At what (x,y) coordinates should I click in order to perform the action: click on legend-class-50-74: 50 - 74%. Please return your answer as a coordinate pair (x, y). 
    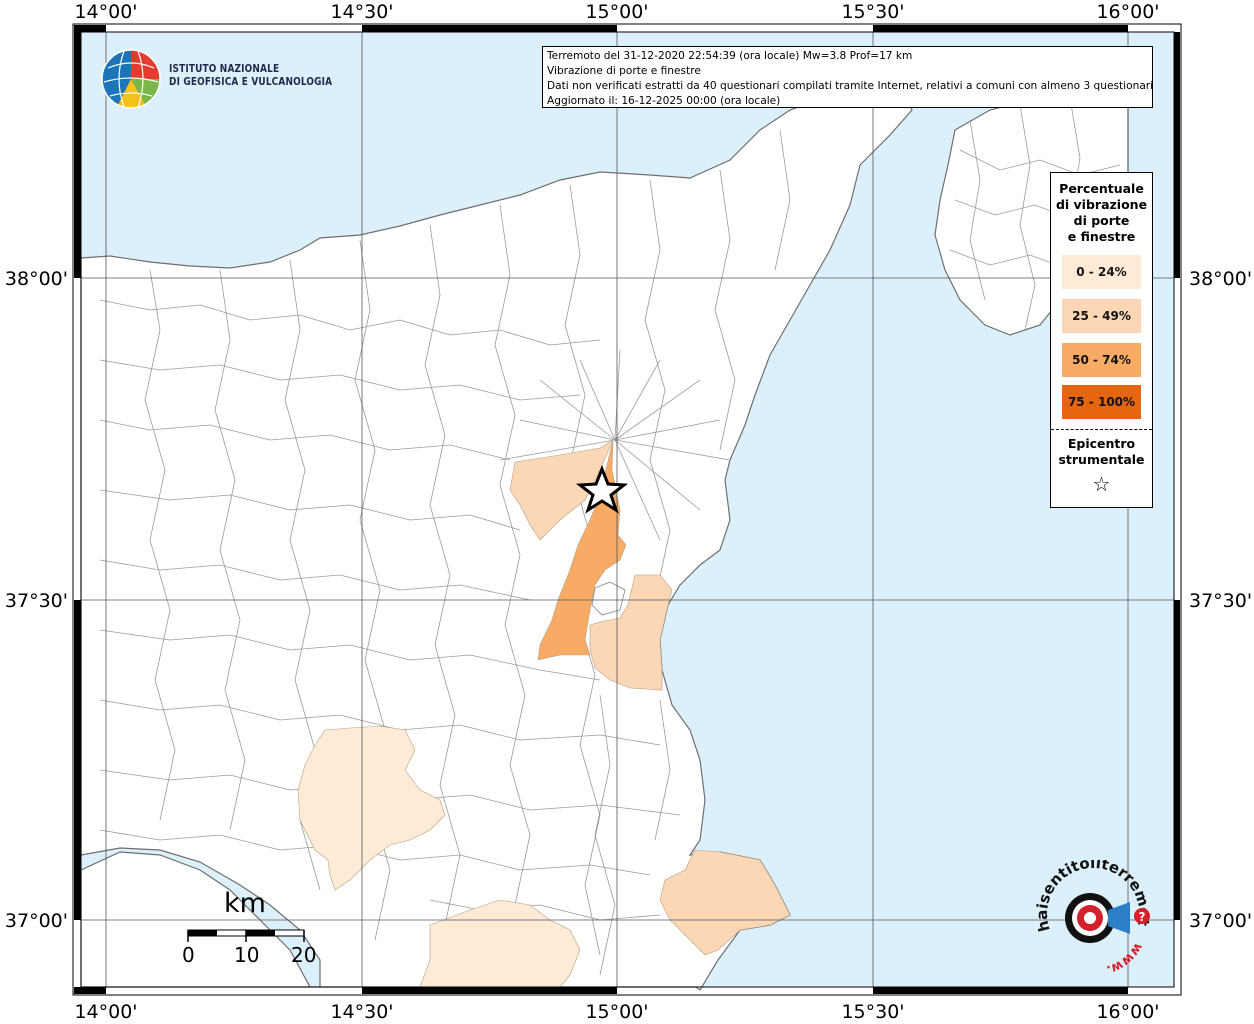
    Looking at the image, I should click on (1101, 360).